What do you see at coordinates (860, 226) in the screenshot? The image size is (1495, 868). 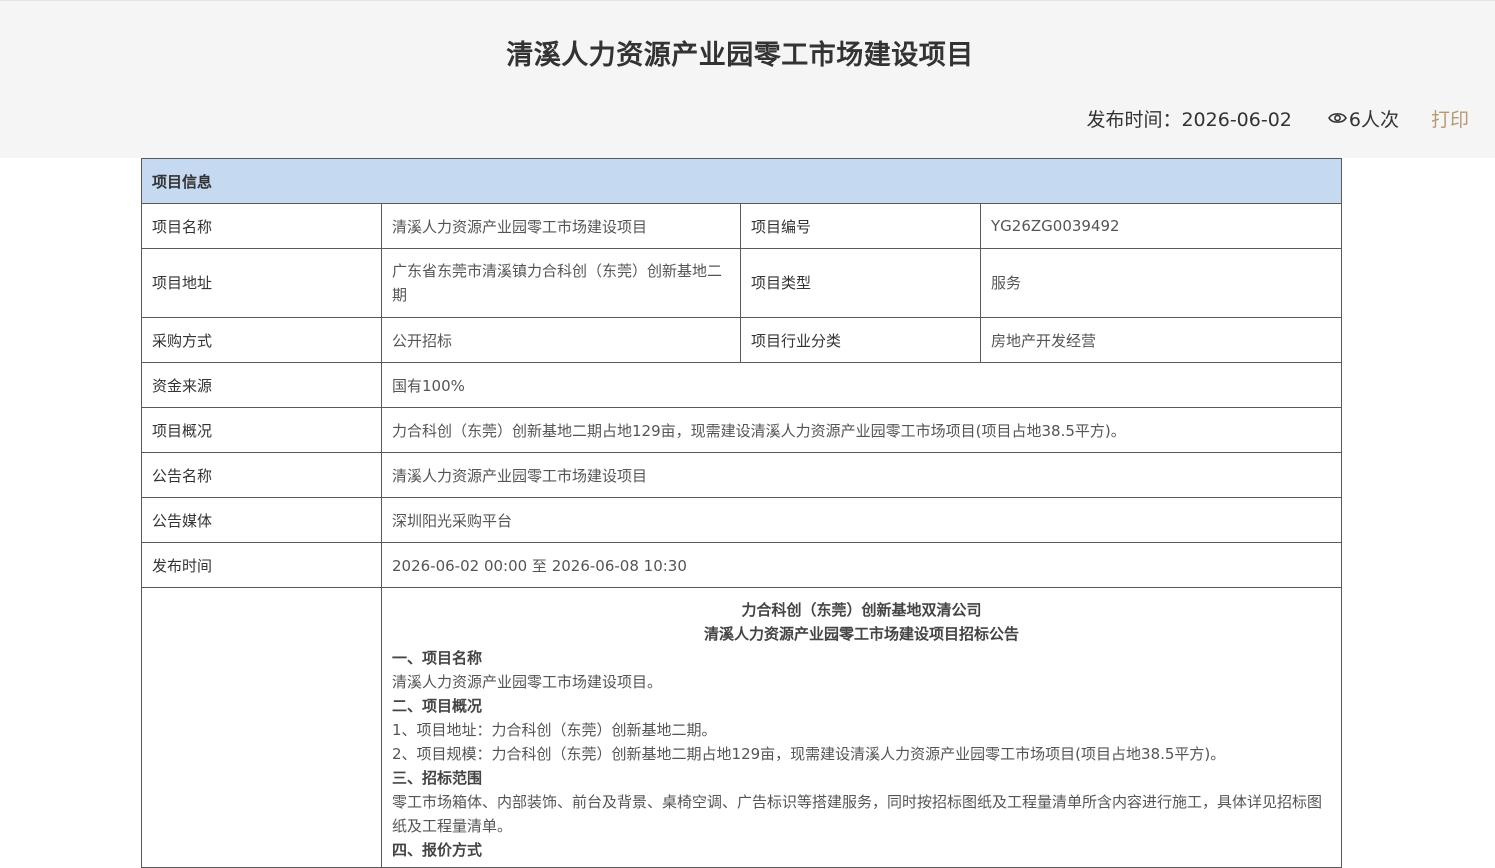 I see `project-no-label: 项目编号` at bounding box center [860, 226].